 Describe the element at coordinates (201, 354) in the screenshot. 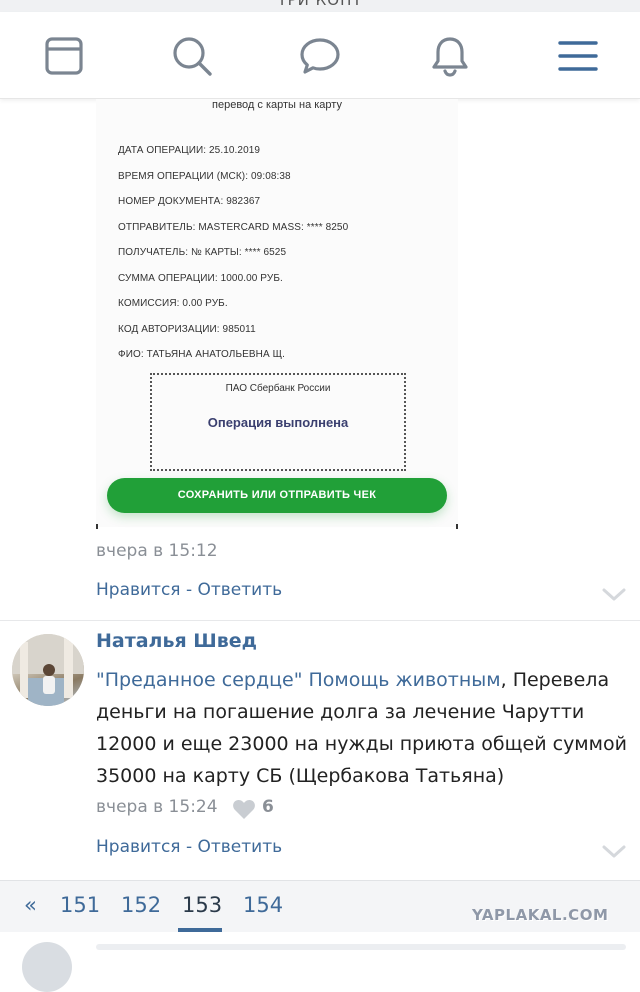

I see `receipt-line: ФИО: ТАТЬЯНА АНАТОЛЬЕВНА Щ.` at that location.